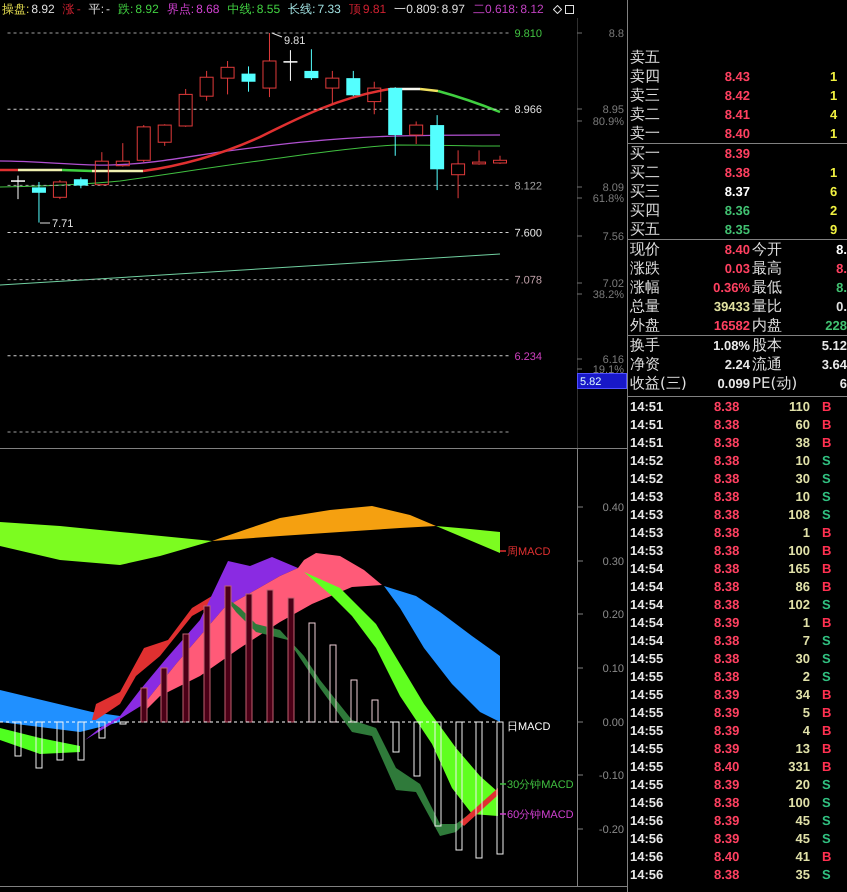  What do you see at coordinates (645, 172) in the screenshot?
I see `order-level-label: 买二` at bounding box center [645, 172].